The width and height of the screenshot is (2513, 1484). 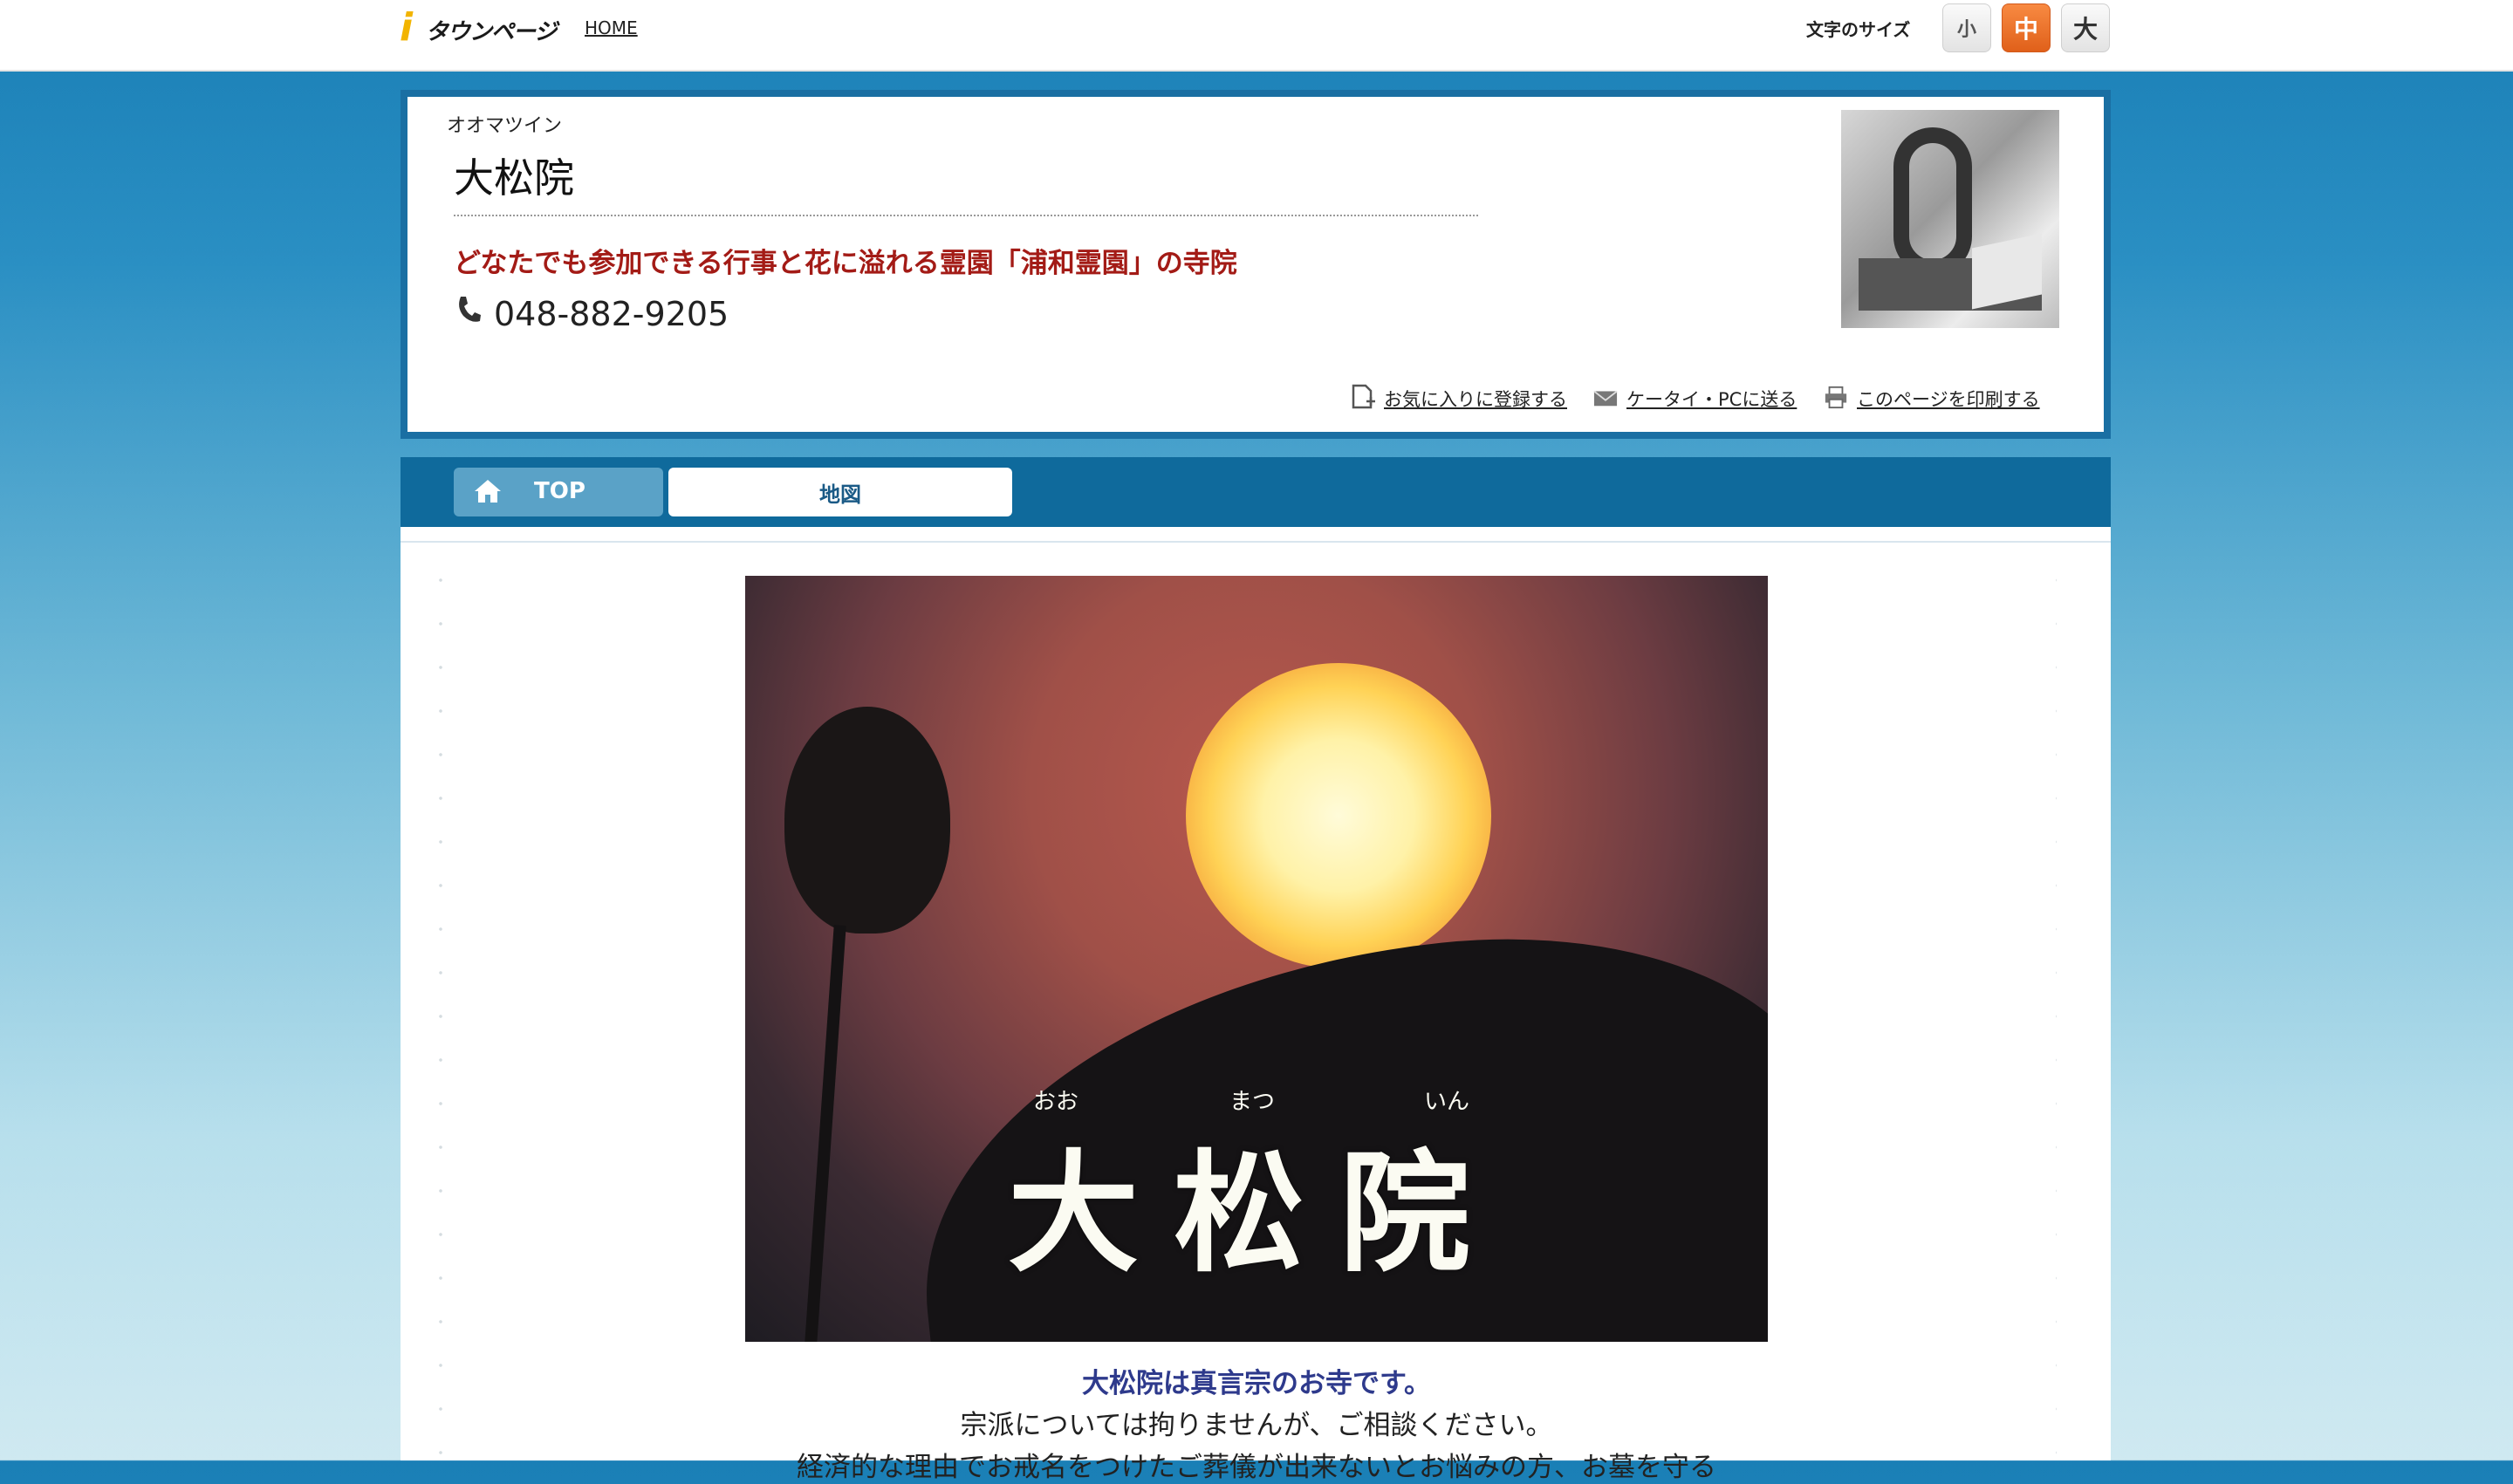 What do you see at coordinates (505, 126) in the screenshot?
I see `business-kana: オオマツイン` at bounding box center [505, 126].